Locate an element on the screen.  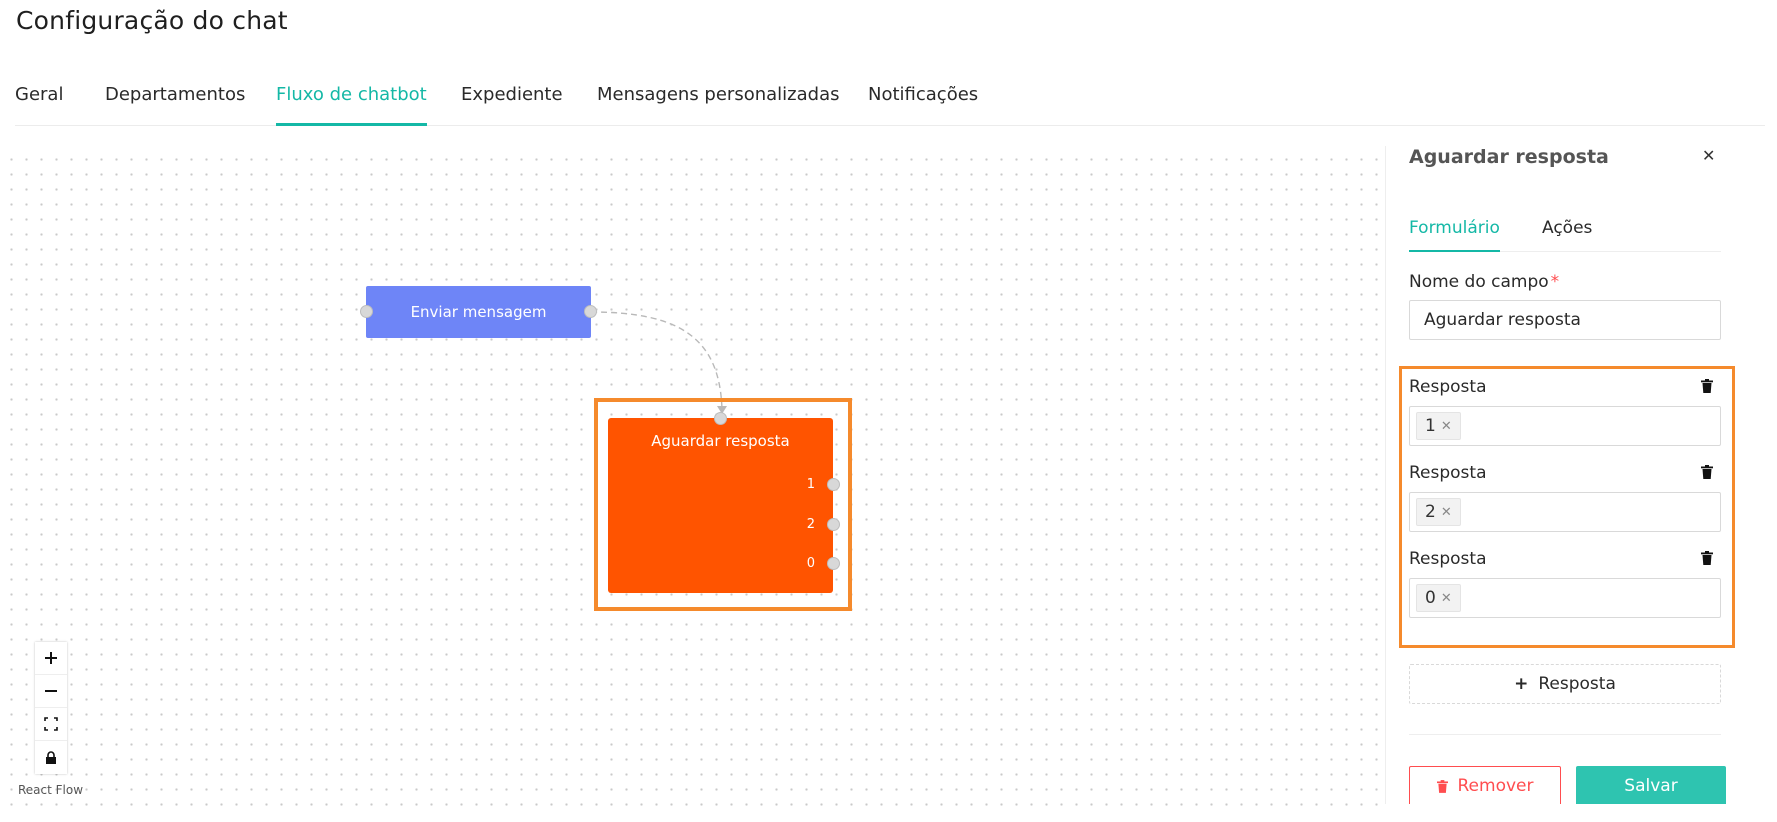
remove-label: Remover is located at coordinates (1495, 786).